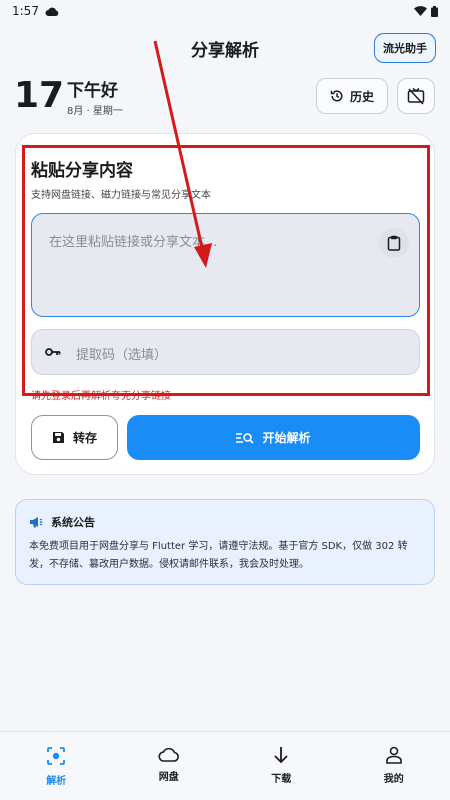 The width and height of the screenshot is (450, 800). What do you see at coordinates (52, 11) in the screenshot?
I see `cloud-status-icon` at bounding box center [52, 11].